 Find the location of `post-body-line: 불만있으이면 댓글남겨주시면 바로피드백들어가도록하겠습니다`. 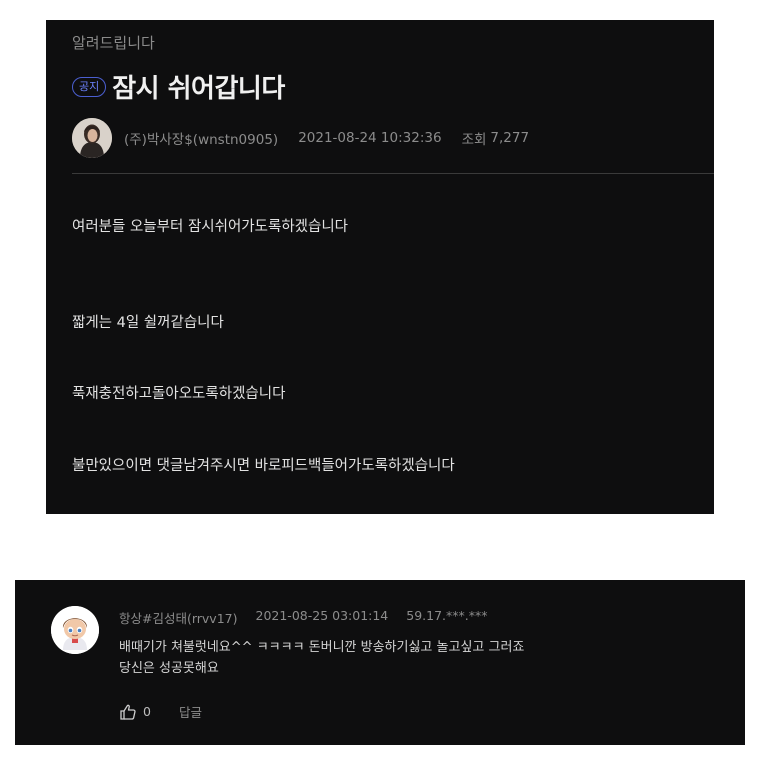

post-body-line: 불만있으이면 댓글남겨주시면 바로피드백들어가도록하겠습니다 is located at coordinates (263, 466).